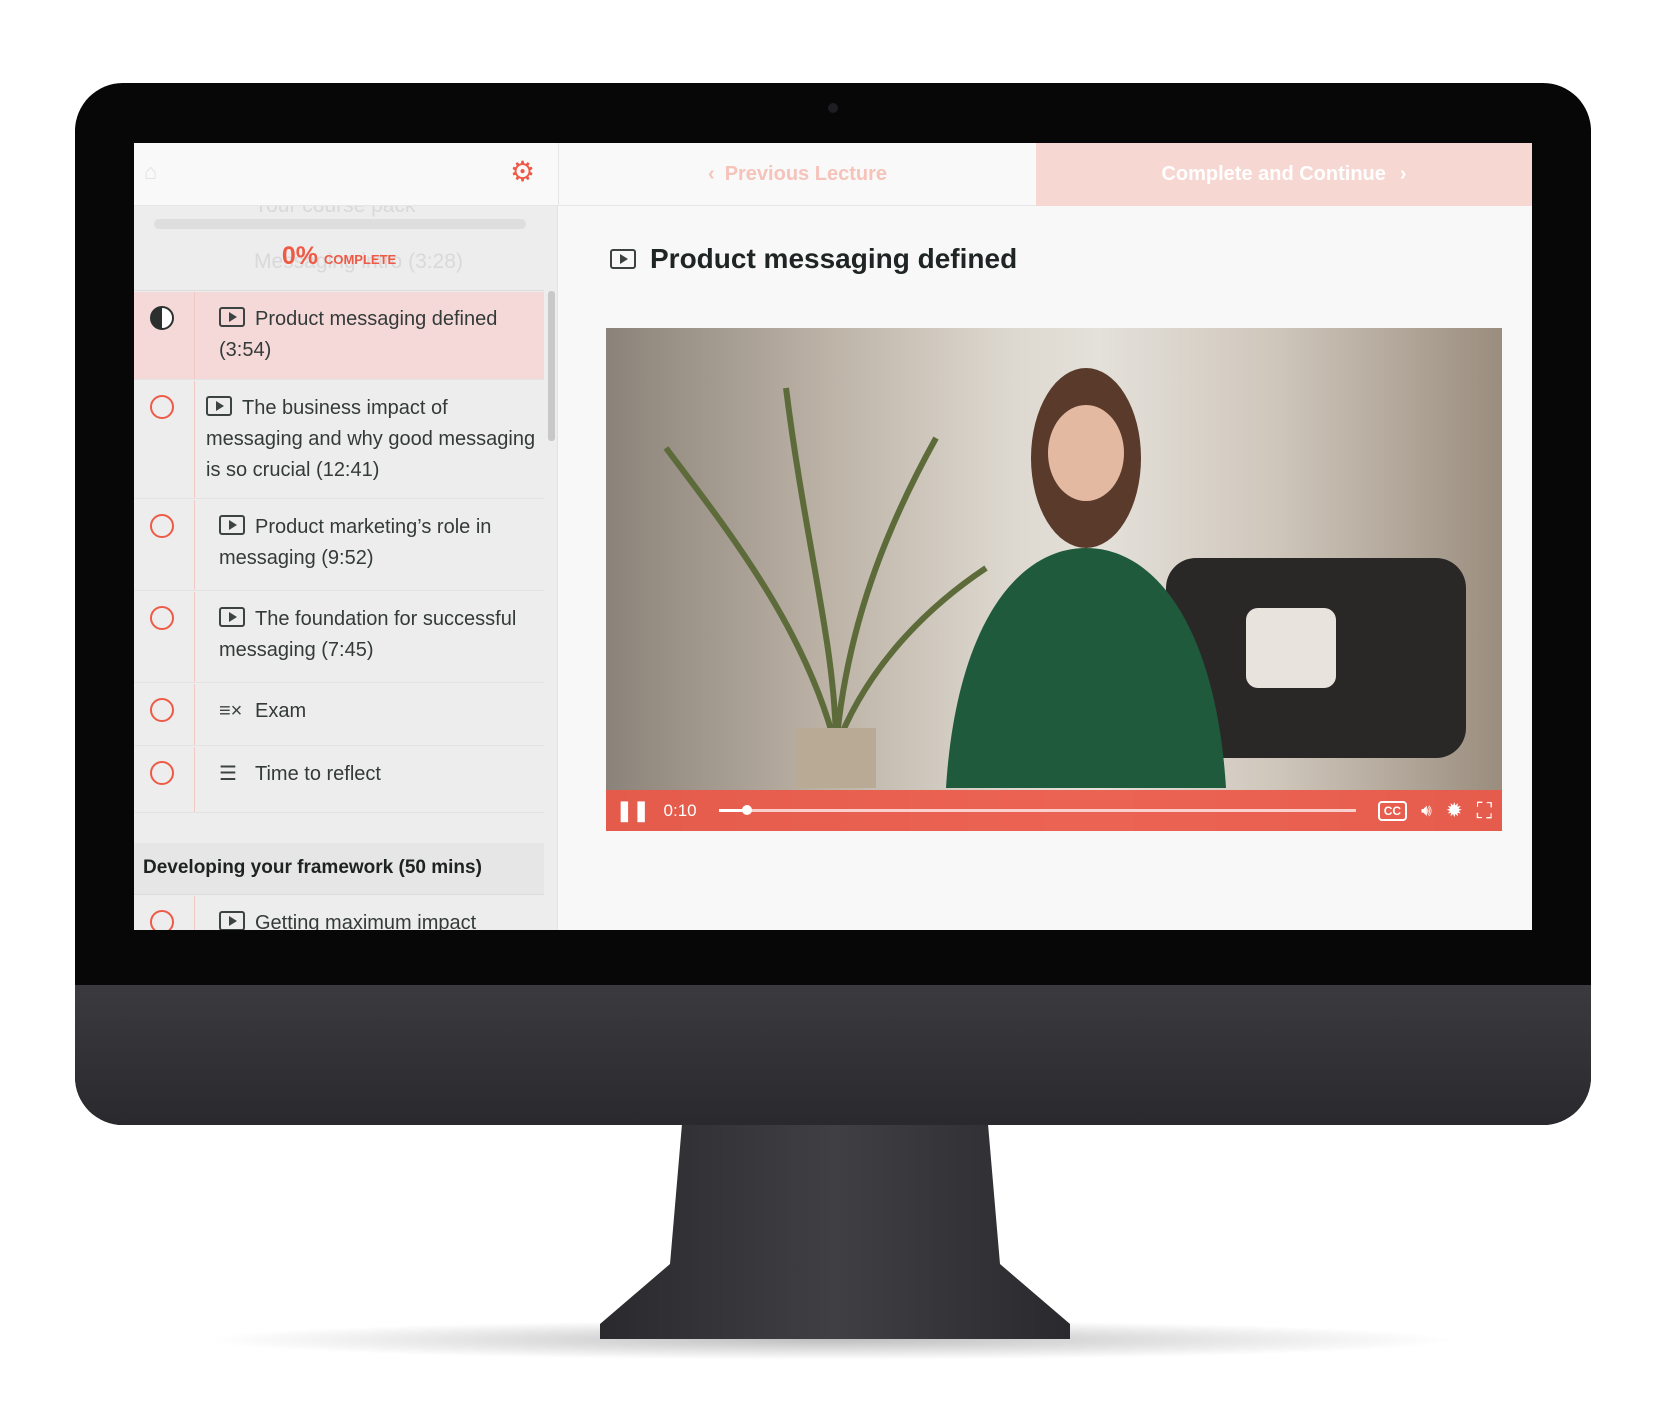 Image resolution: width=1667 pixels, height=1427 pixels. What do you see at coordinates (340, 224) in the screenshot?
I see `progress-bar` at bounding box center [340, 224].